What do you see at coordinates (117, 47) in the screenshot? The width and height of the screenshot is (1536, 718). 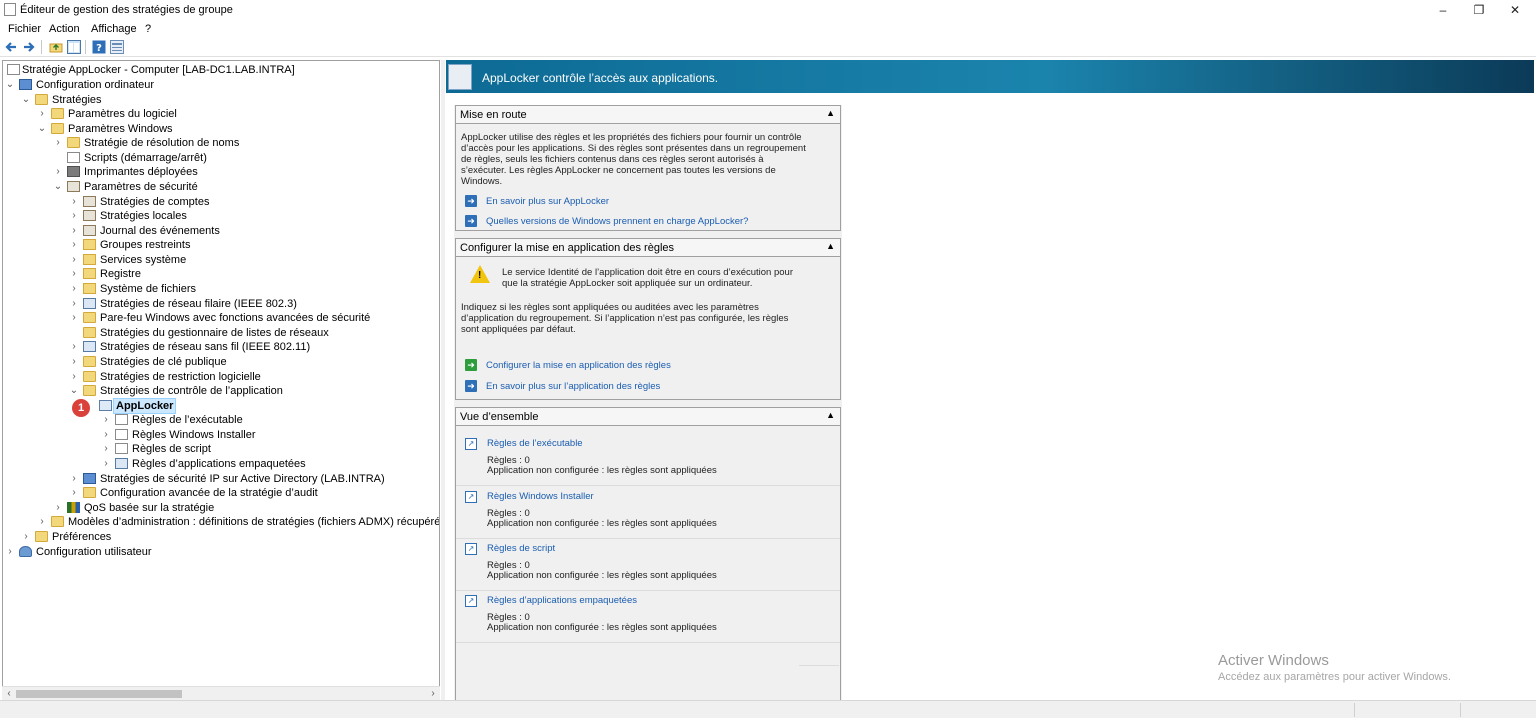 I see `properties-icon` at bounding box center [117, 47].